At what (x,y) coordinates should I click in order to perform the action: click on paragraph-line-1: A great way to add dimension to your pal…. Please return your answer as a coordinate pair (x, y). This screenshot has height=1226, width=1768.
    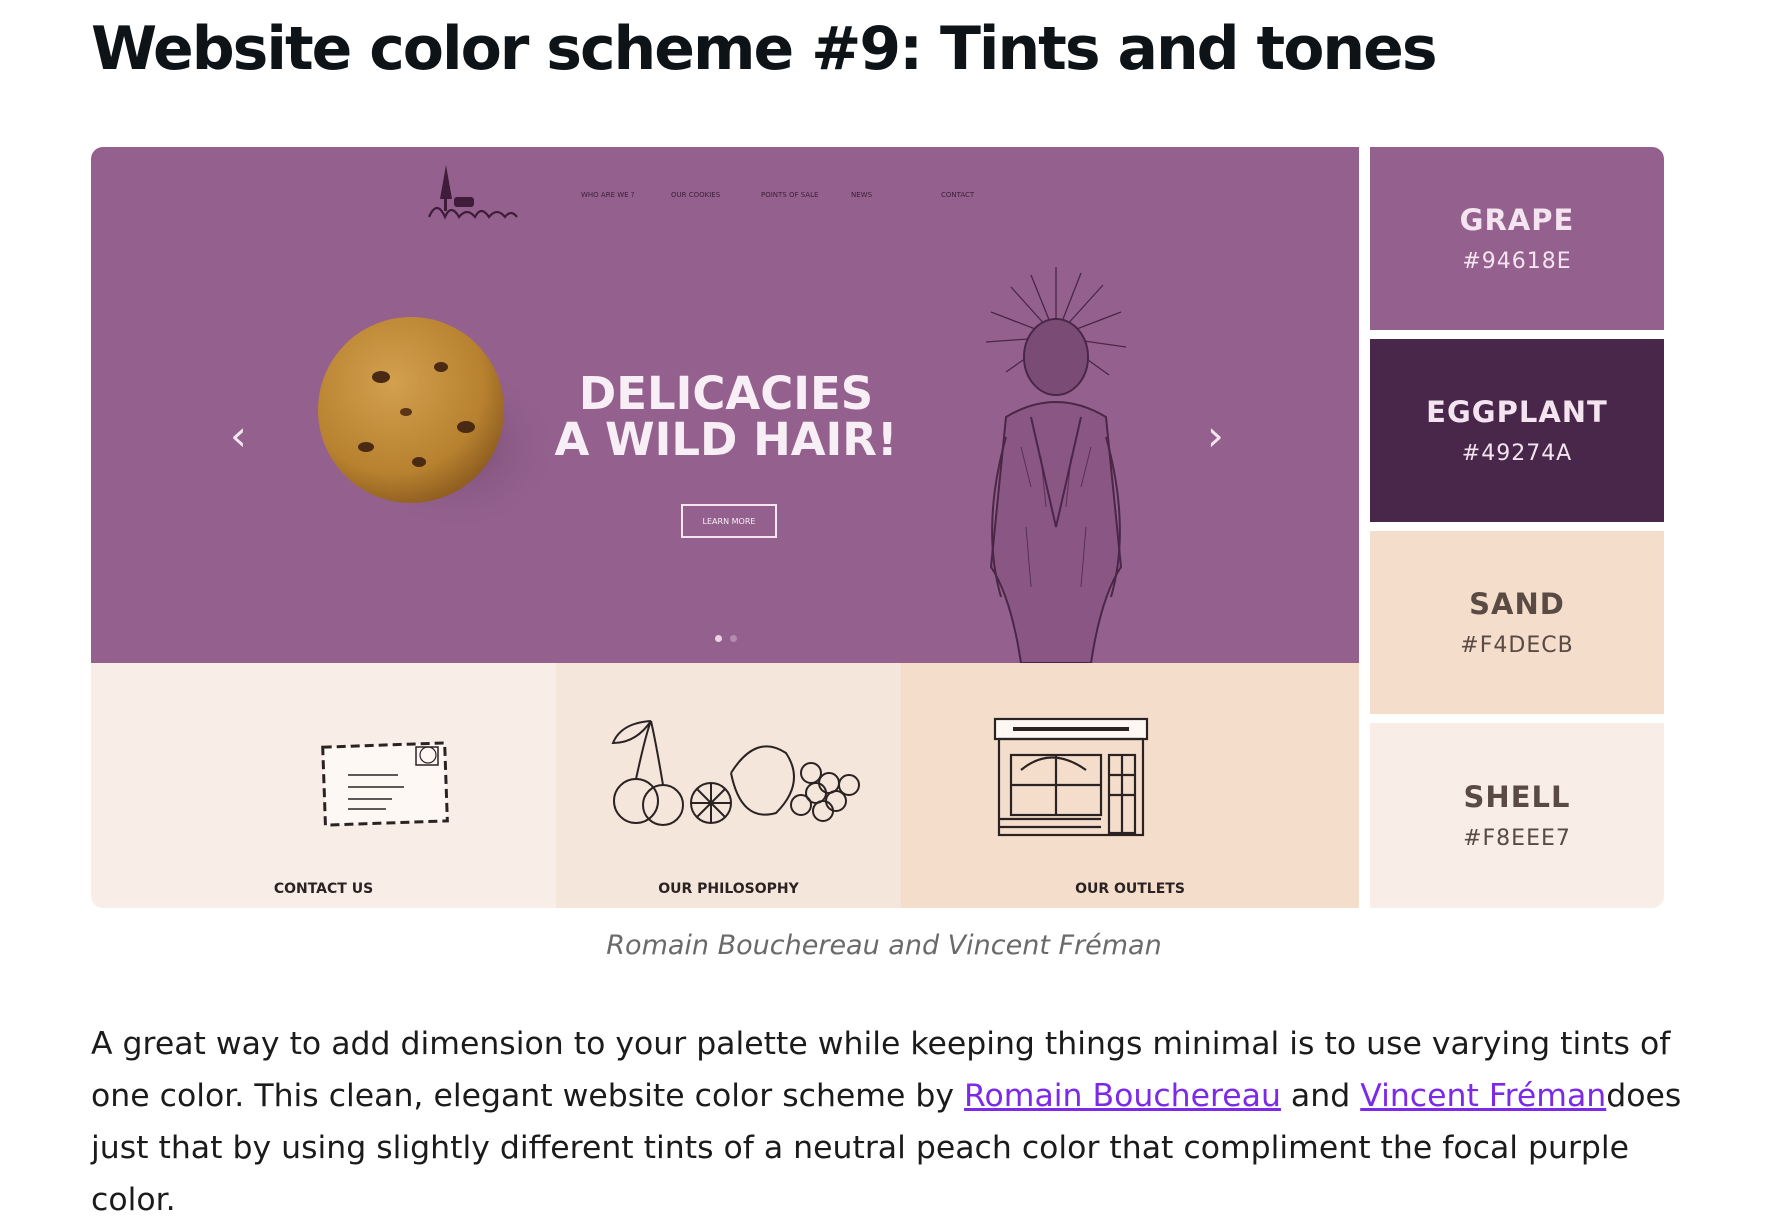
    Looking at the image, I should click on (881, 1044).